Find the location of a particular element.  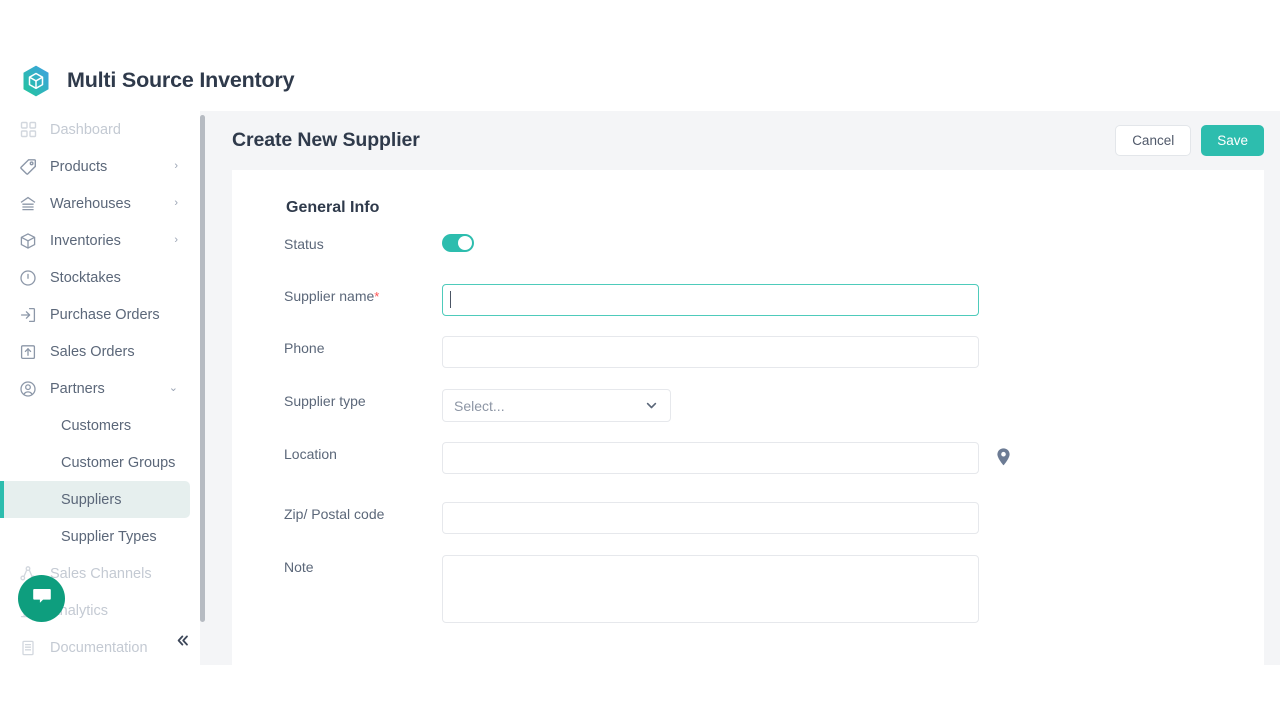

sidebar-item-suppliers: Suppliers is located at coordinates (95, 499).